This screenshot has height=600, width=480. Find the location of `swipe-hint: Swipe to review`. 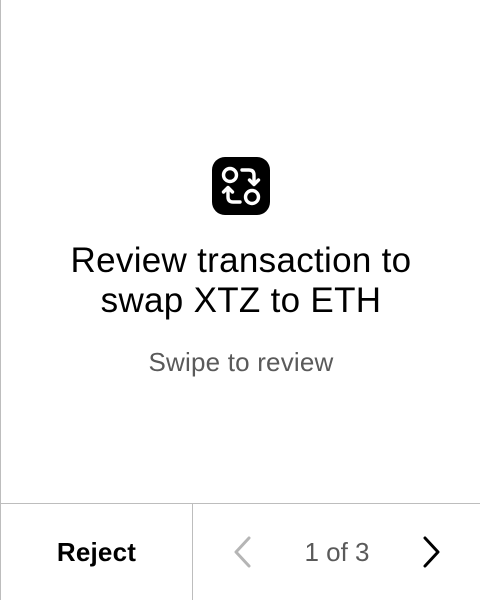

swipe-hint: Swipe to review is located at coordinates (241, 362).